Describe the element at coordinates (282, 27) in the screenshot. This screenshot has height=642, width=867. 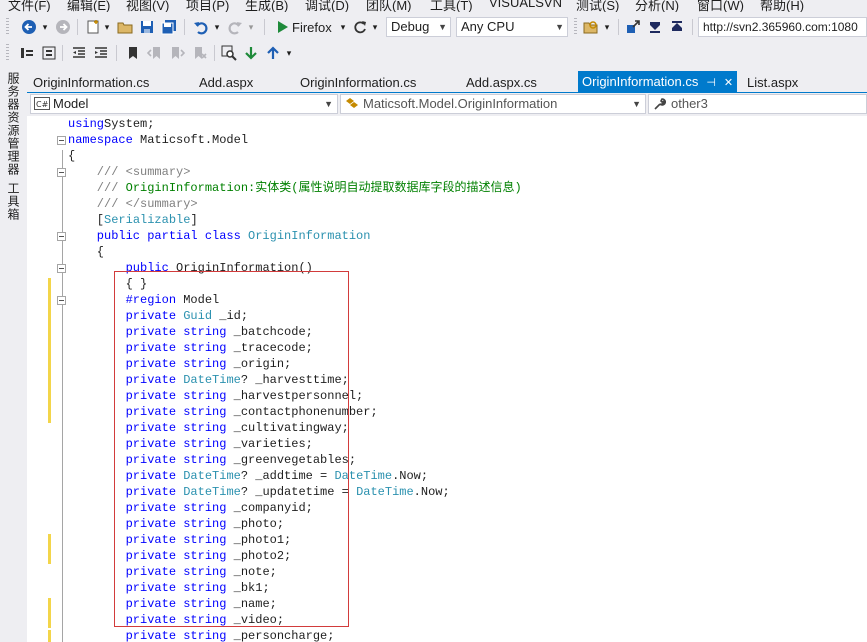
I see `start-debugging-icon` at that location.